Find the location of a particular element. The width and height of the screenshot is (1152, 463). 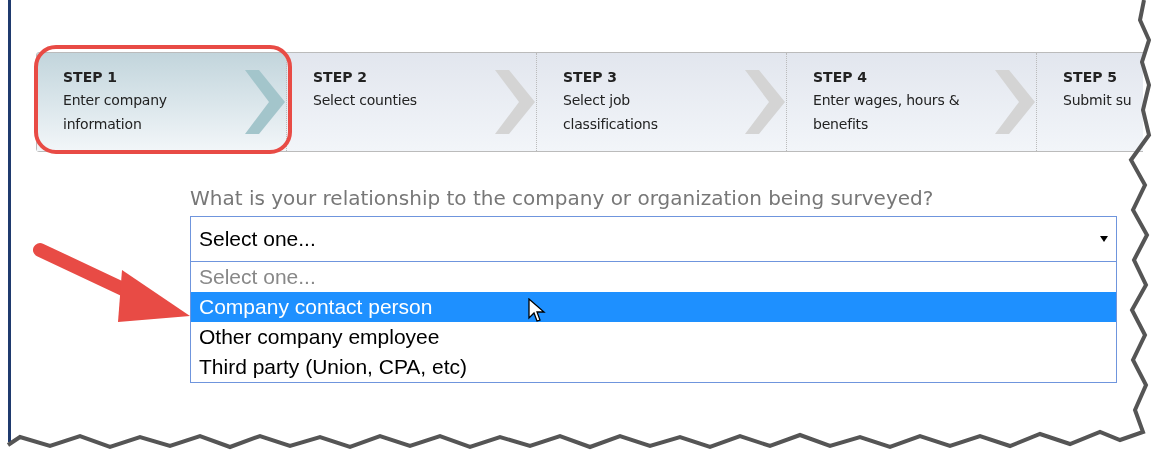

step-tab: STEP 3 Select job classifications is located at coordinates (662, 102).